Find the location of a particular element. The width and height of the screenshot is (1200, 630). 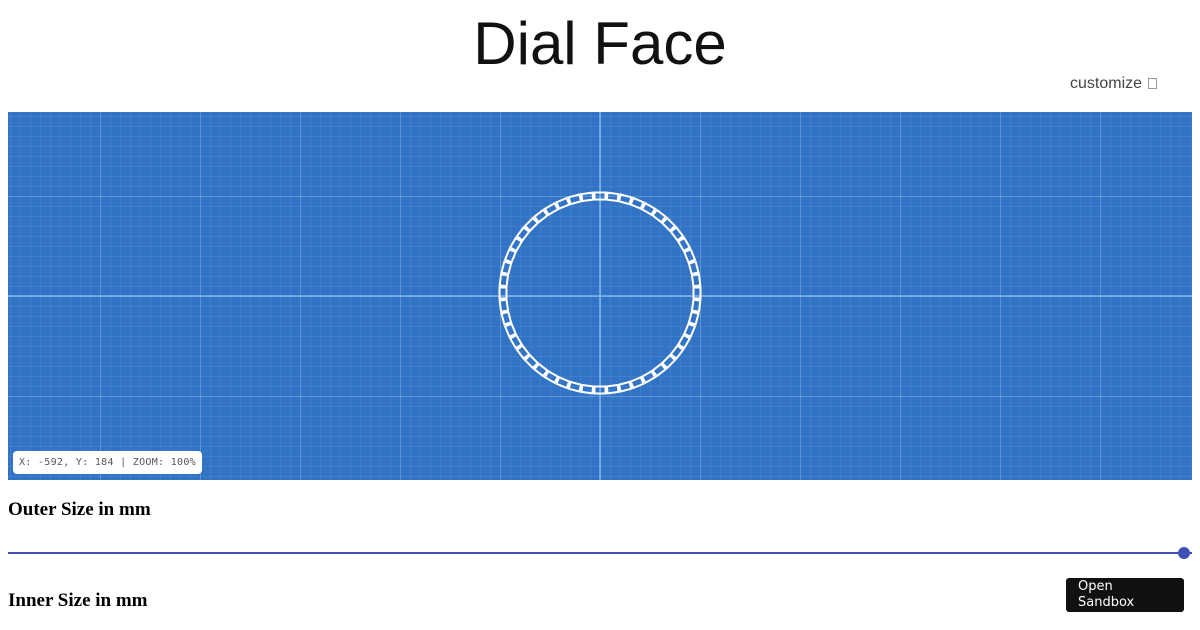

open-sandbox-button: Open Sandbox is located at coordinates (1125, 595).